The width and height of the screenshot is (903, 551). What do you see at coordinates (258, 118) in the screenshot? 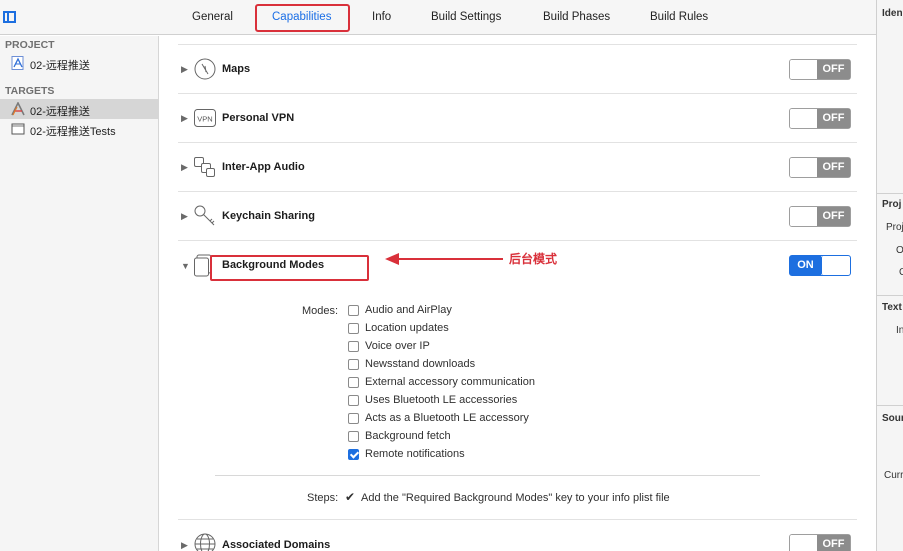
I see `capability-title: Personal VPN` at bounding box center [258, 118].